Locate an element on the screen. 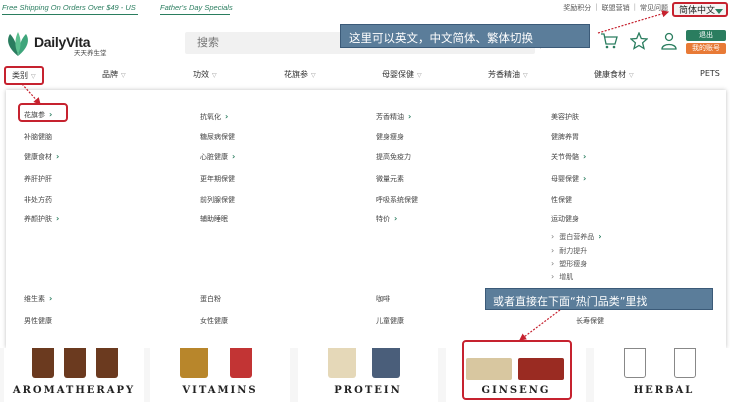 The image size is (730, 402). menu-item: 健康食材 › is located at coordinates (41, 157).